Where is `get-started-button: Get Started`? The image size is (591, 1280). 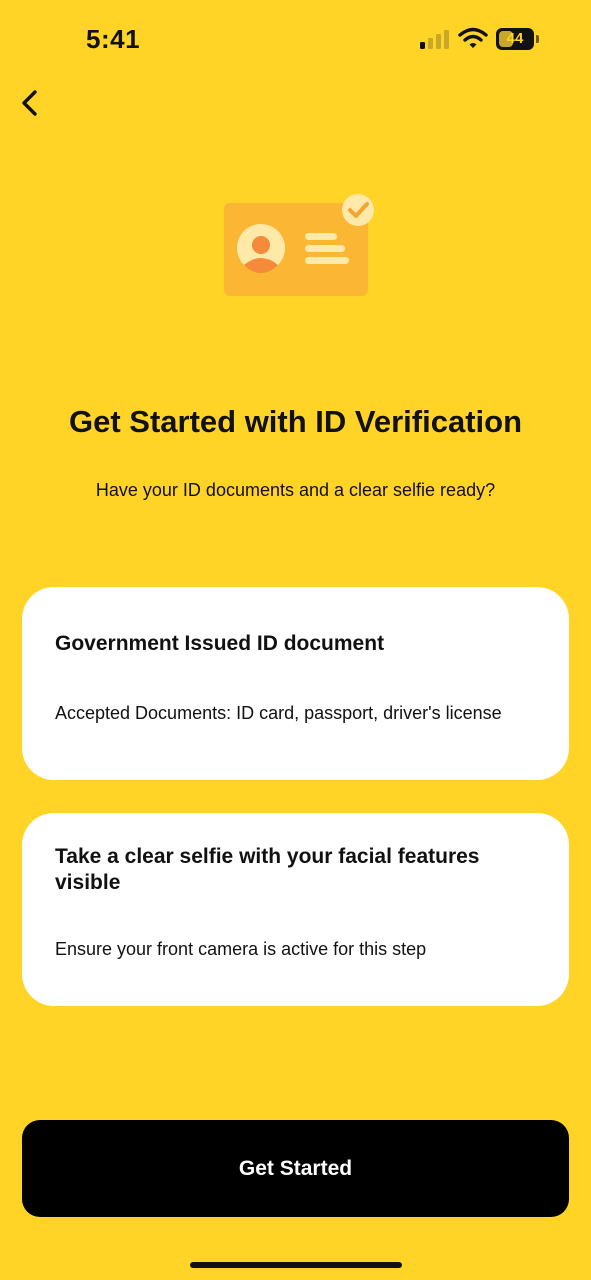 get-started-button: Get Started is located at coordinates (295, 1168).